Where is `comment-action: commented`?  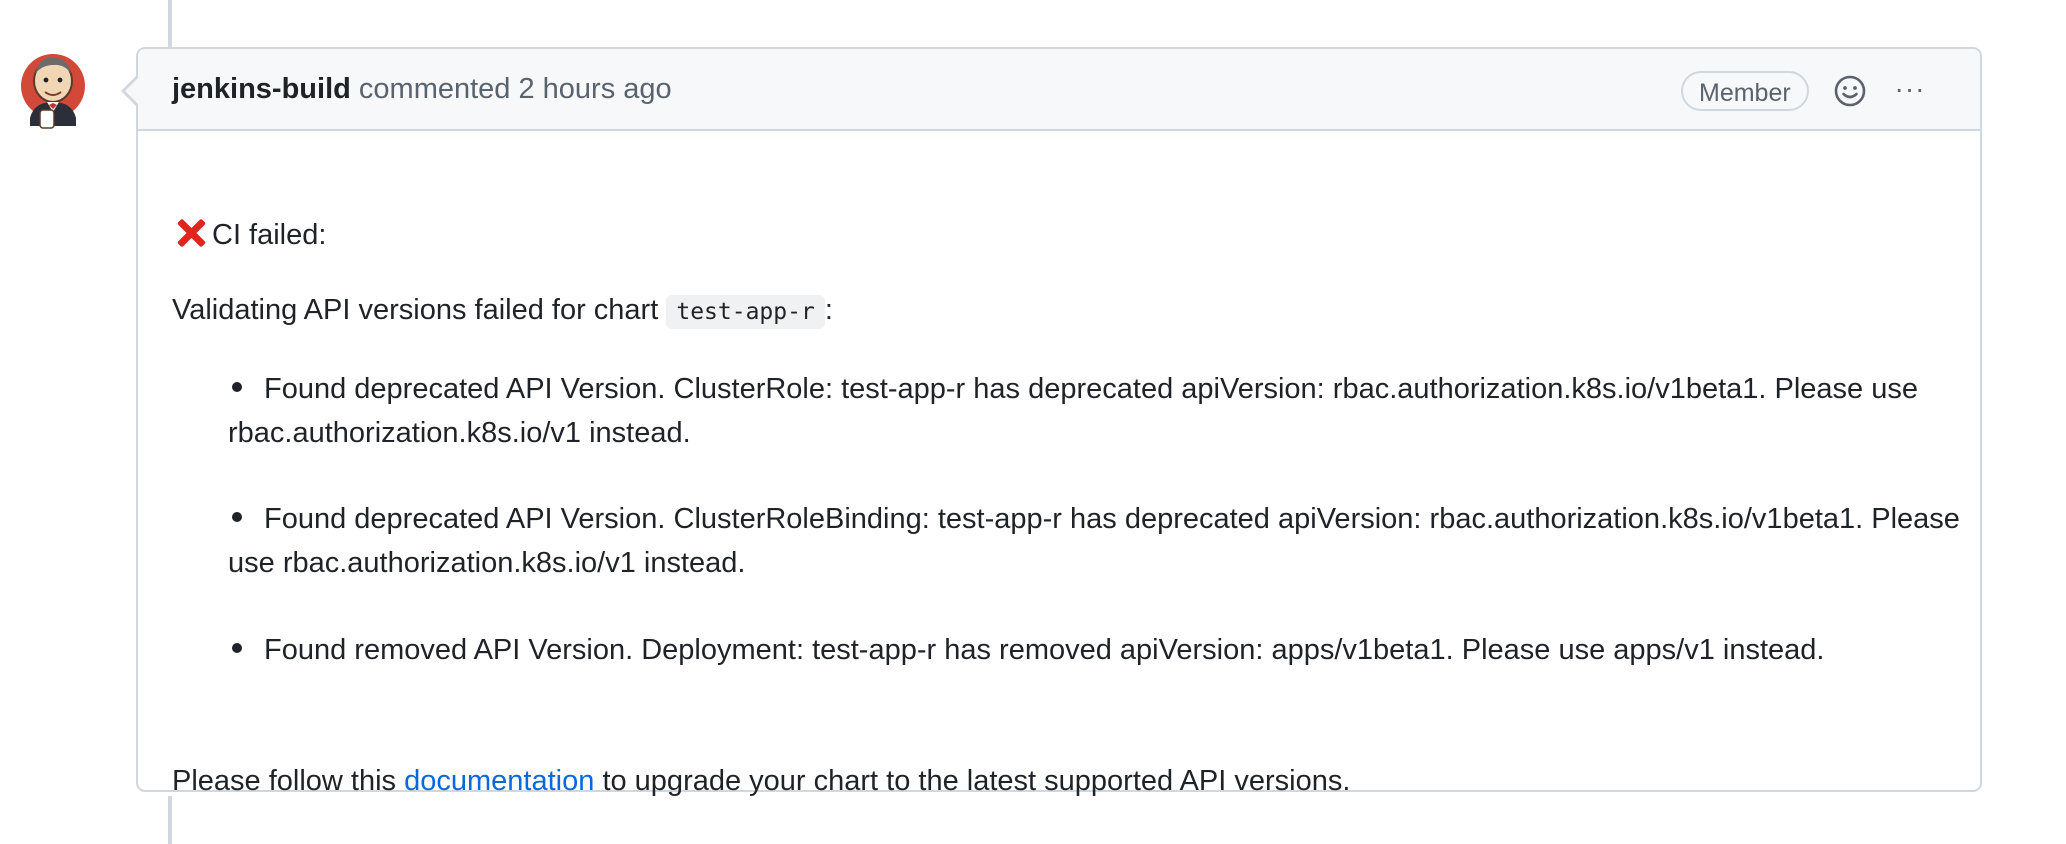
comment-action: commented is located at coordinates (434, 89).